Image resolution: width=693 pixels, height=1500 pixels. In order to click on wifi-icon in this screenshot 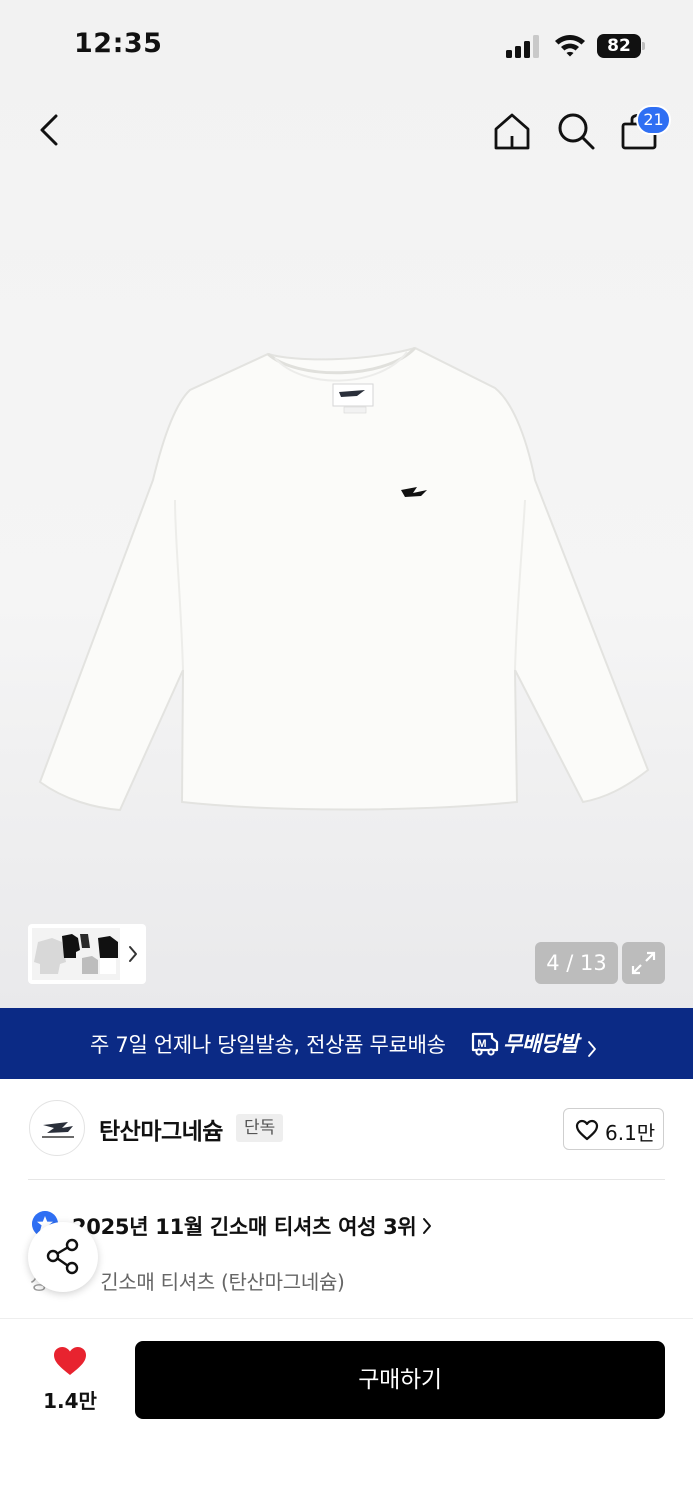, I will do `click(570, 46)`.